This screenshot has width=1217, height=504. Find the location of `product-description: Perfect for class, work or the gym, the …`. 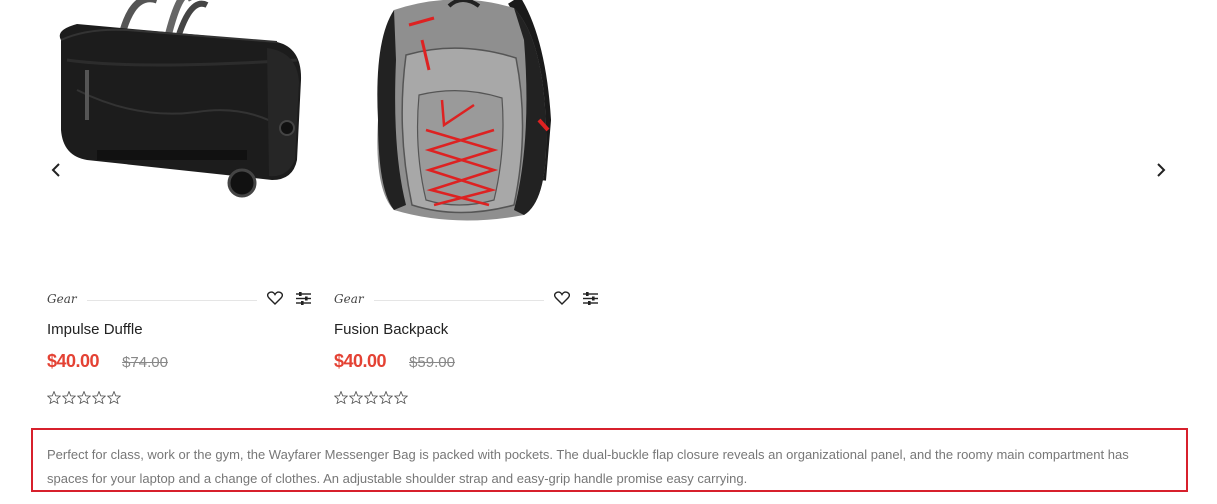

product-description: Perfect for class, work or the gym, the … is located at coordinates (609, 460).